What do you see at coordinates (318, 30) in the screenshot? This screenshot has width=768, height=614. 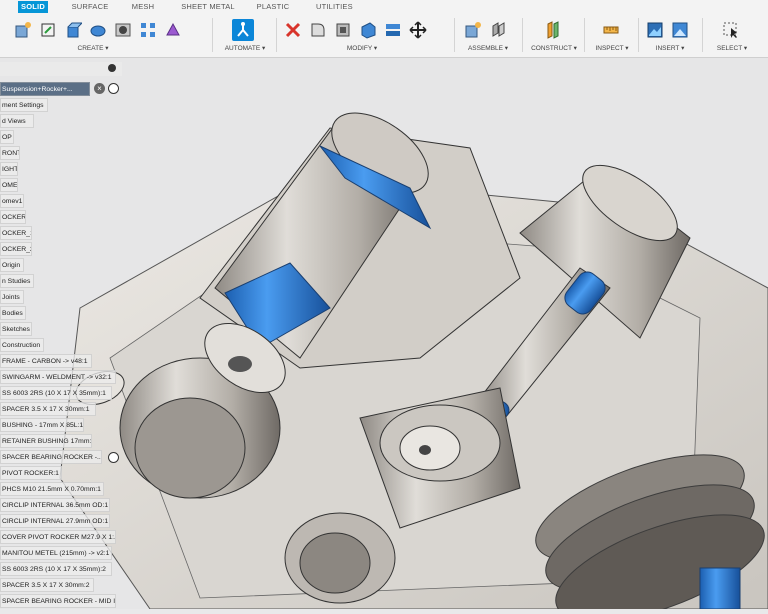 I see `fillet-icon` at bounding box center [318, 30].